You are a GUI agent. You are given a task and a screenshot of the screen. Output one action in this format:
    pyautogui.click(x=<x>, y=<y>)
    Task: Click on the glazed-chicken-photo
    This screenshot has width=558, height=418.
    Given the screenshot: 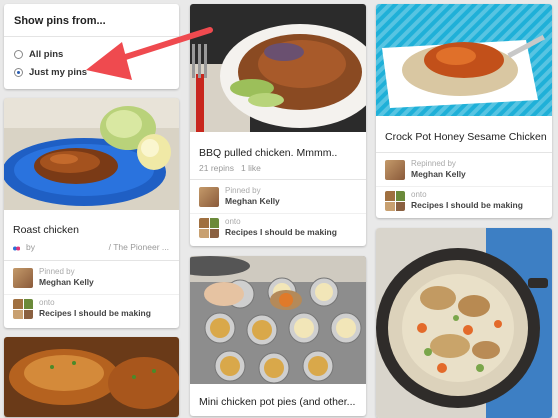 What is the action you would take?
    pyautogui.click(x=91, y=377)
    